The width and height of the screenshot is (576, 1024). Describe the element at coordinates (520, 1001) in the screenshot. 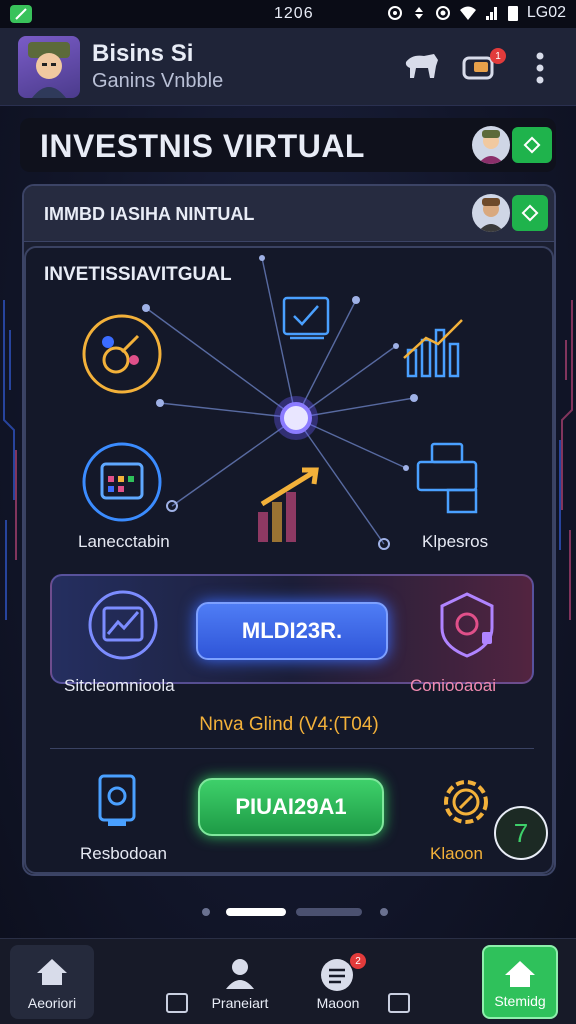

I see `nav-settings-label: Stemidg` at that location.